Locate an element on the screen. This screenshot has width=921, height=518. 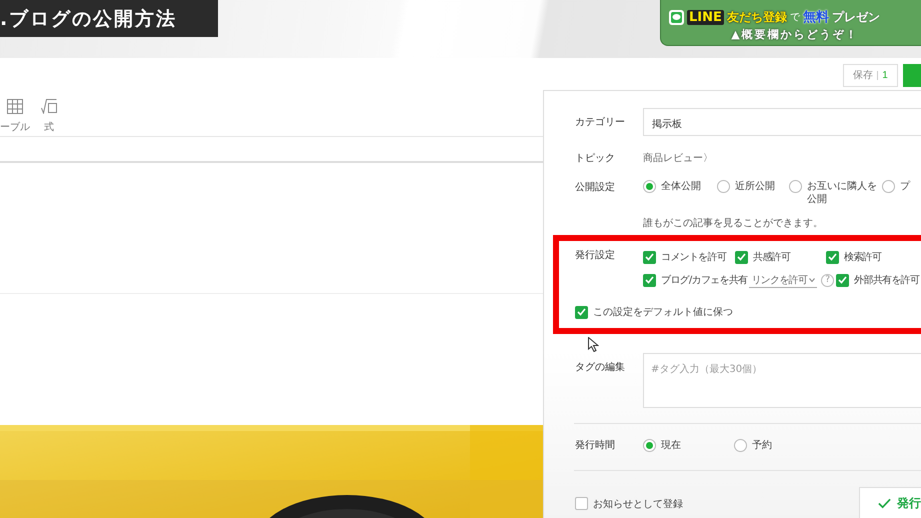
radio-label: お互いに隣人を公開 is located at coordinates (842, 193).